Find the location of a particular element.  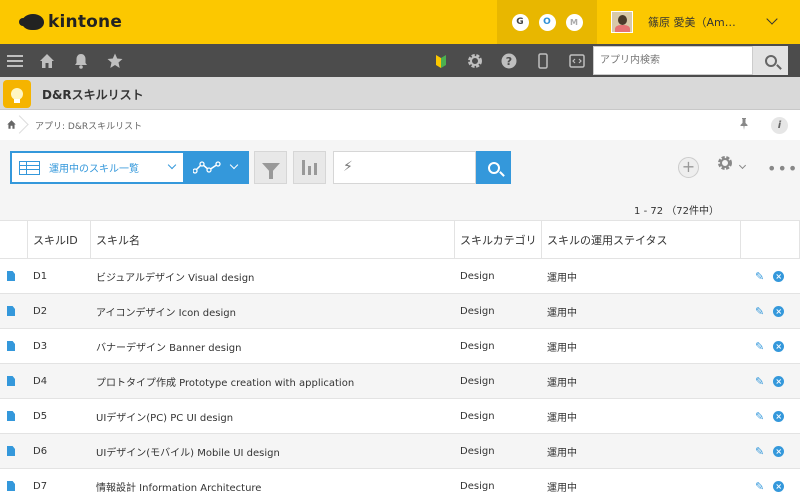

kintone-logo: kintone is located at coordinates (71, 22).